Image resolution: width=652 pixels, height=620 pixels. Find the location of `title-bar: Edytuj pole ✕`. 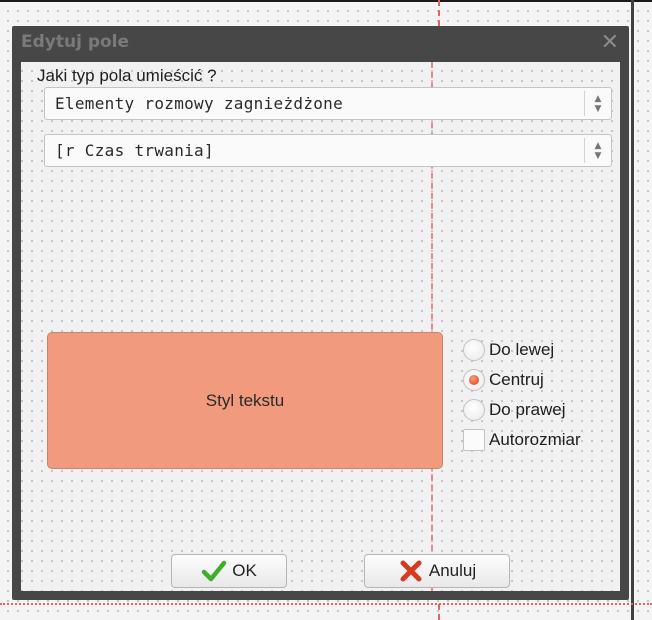

title-bar: Edytuj pole ✕ is located at coordinates (320, 44).